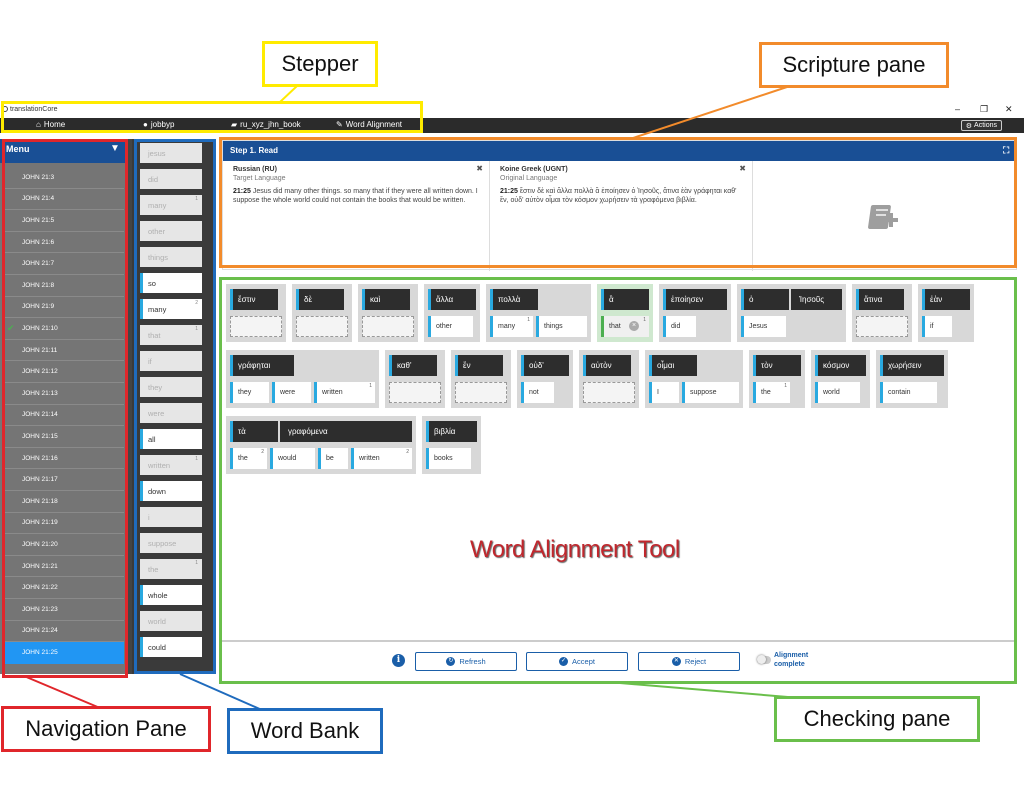 The width and height of the screenshot is (1024, 791). What do you see at coordinates (320, 64) in the screenshot?
I see `stepper-label: Stepper` at bounding box center [320, 64].